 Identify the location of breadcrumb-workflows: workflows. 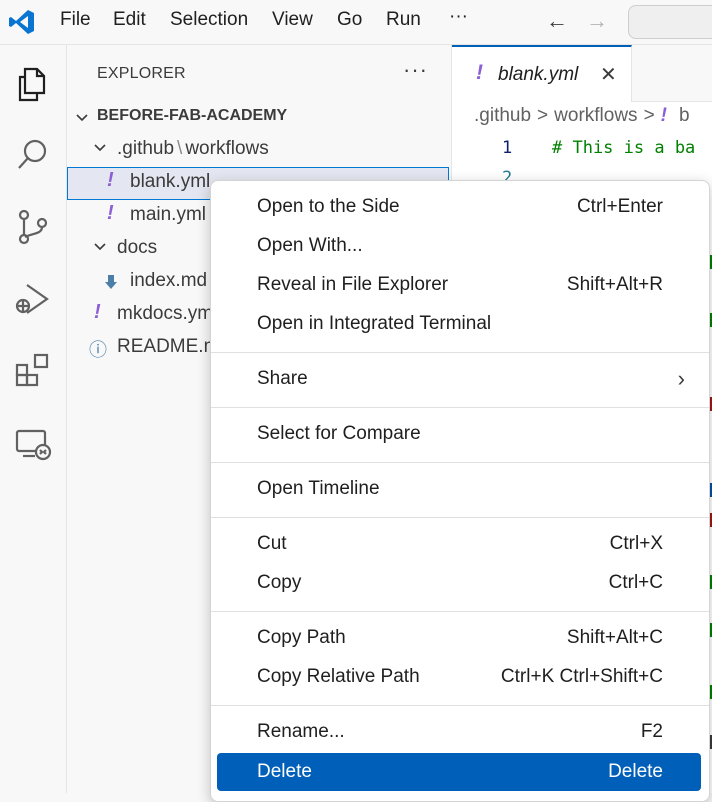
(595, 115).